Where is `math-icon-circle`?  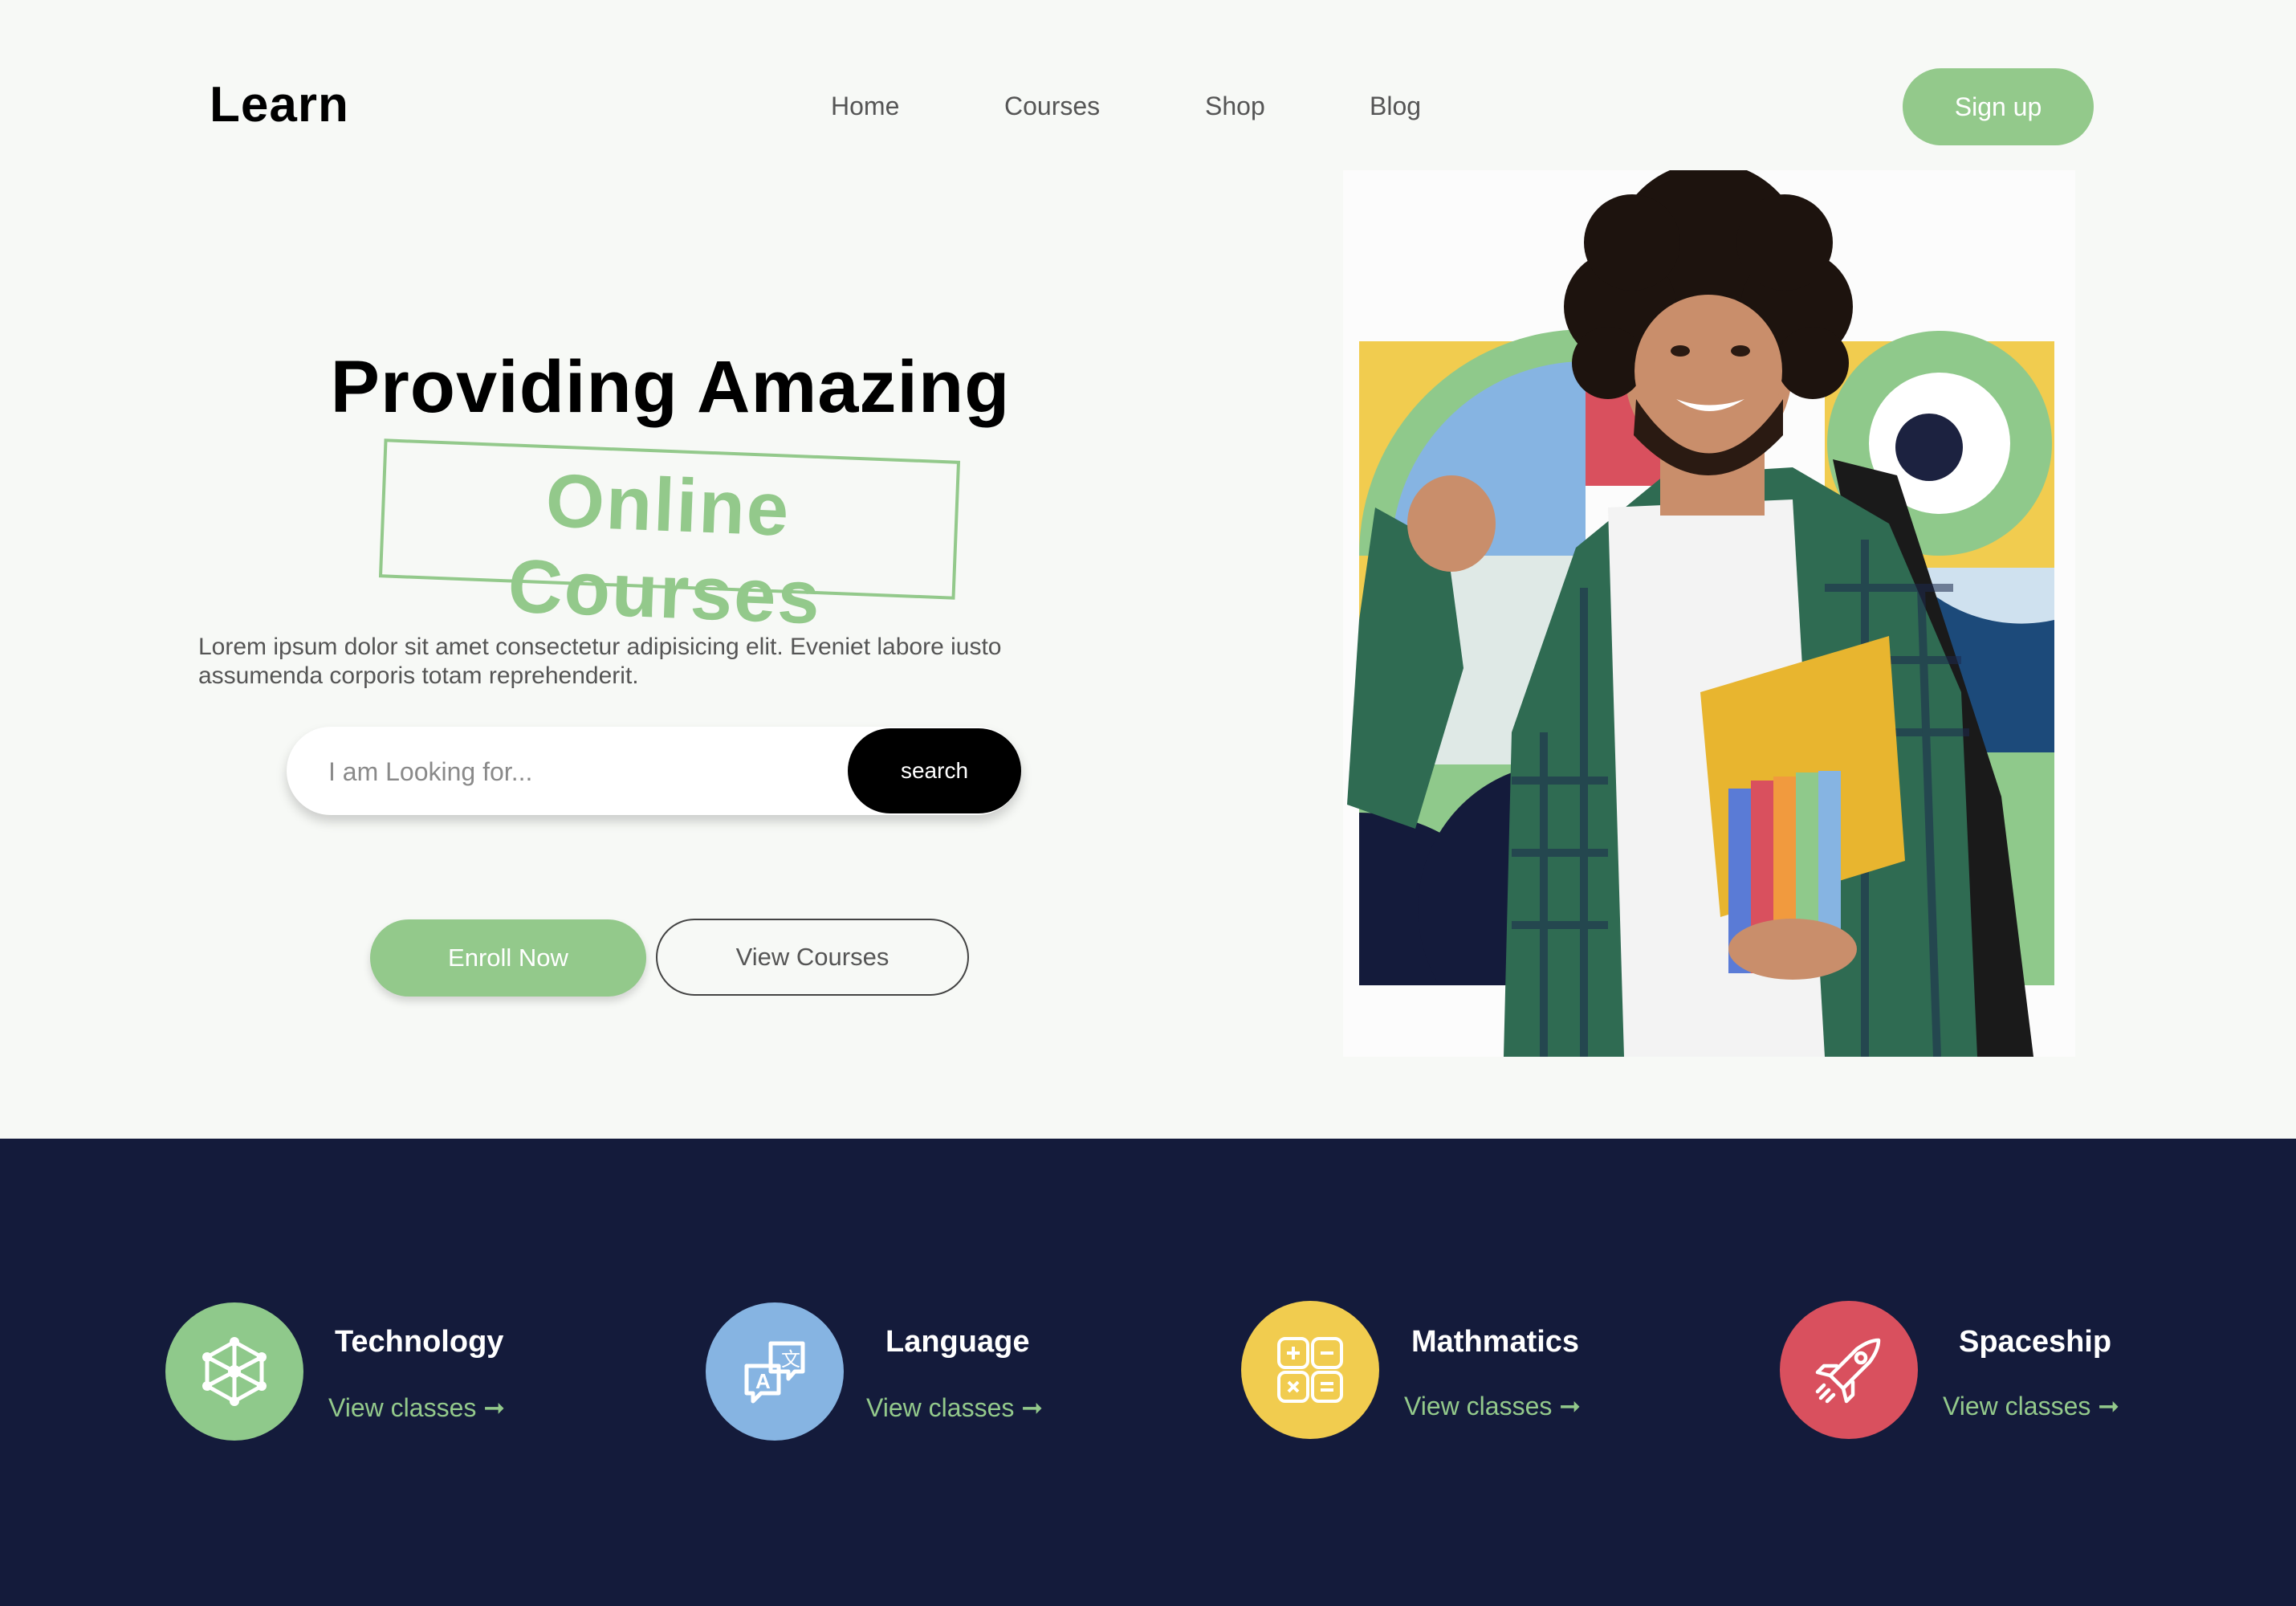 math-icon-circle is located at coordinates (1310, 1370).